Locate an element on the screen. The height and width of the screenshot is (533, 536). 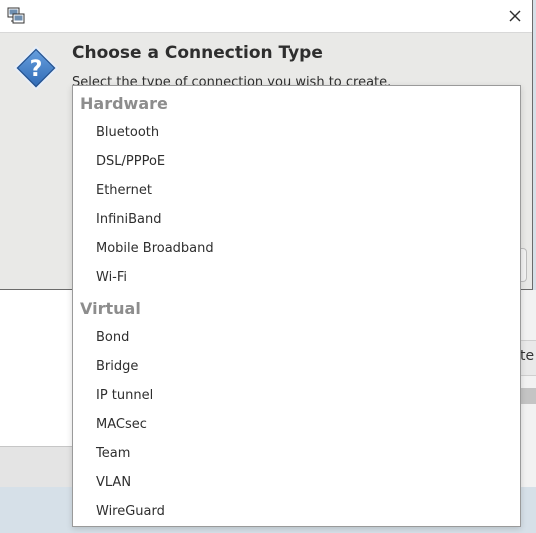
menu-item-macsec: MACsec is located at coordinates (296, 424).